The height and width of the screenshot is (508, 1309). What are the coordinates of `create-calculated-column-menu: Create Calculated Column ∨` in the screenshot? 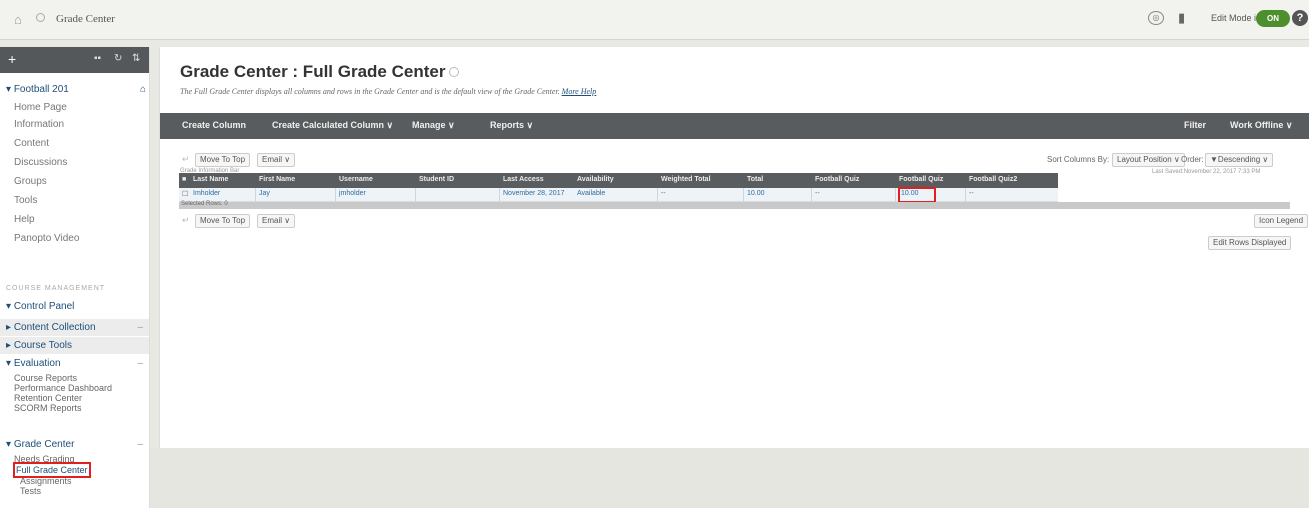 It's located at (332, 125).